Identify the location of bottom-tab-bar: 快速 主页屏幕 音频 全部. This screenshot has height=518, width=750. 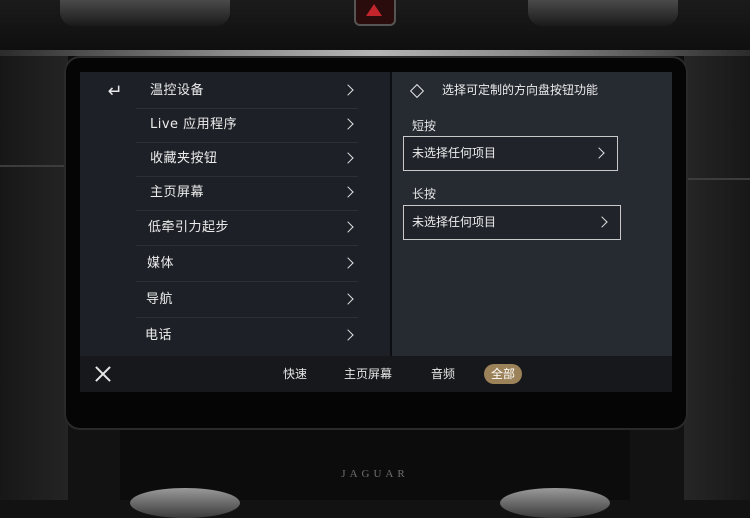
(376, 374).